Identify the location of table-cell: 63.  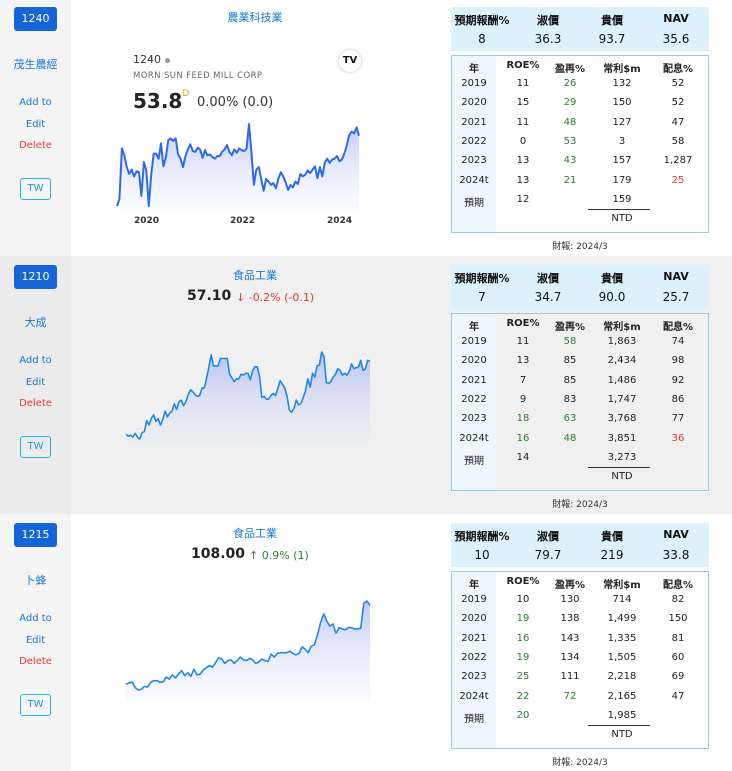
(570, 419).